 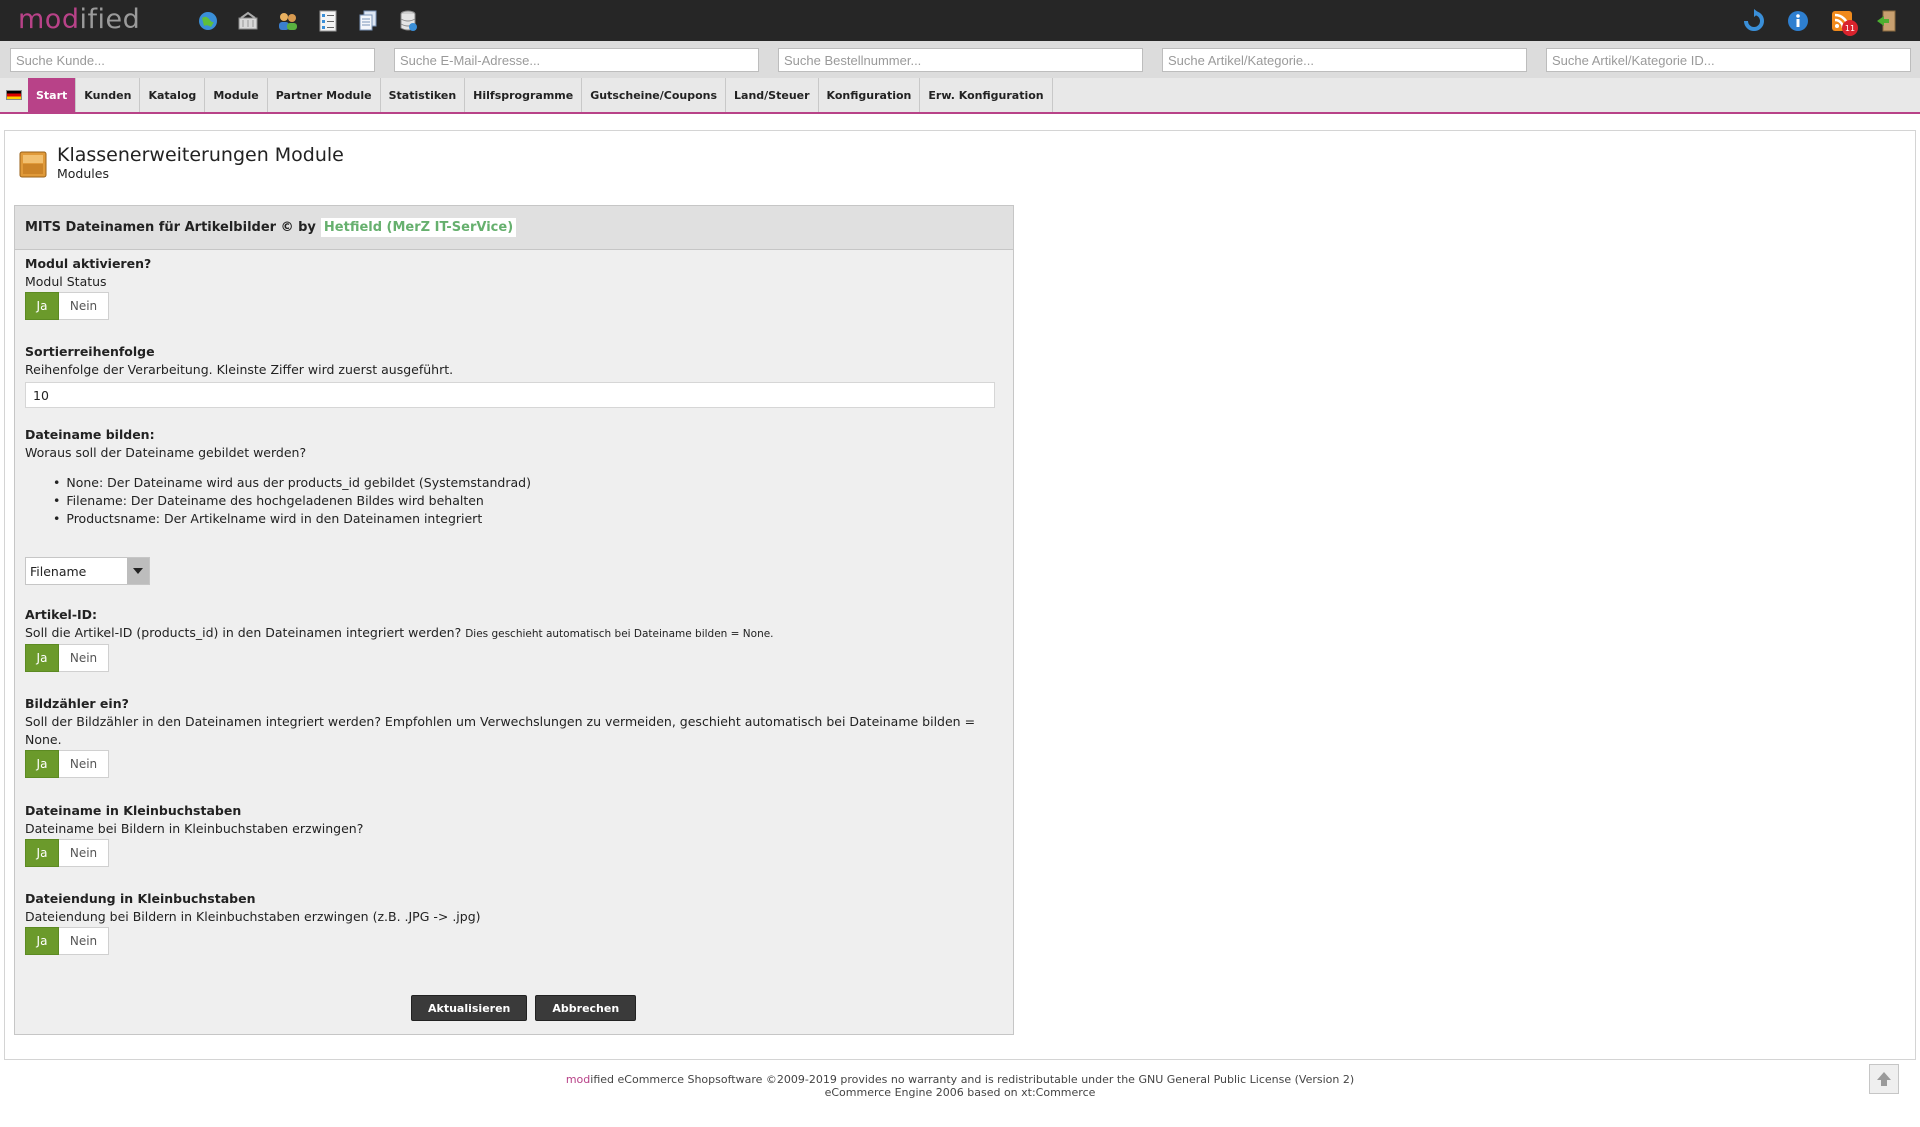 What do you see at coordinates (870, 95) in the screenshot?
I see `nav-konfiguration: Konfiguration` at bounding box center [870, 95].